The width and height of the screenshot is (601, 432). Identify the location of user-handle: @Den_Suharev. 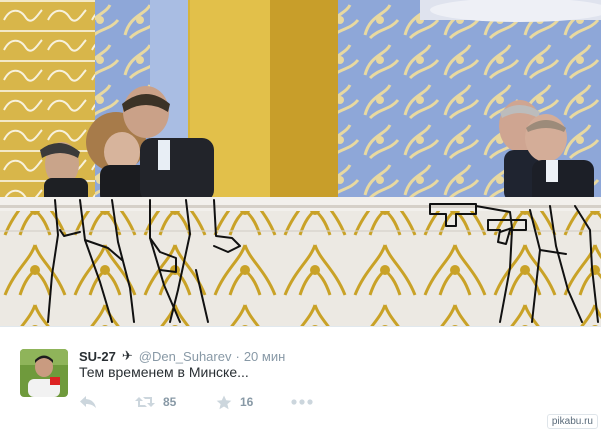
(185, 356).